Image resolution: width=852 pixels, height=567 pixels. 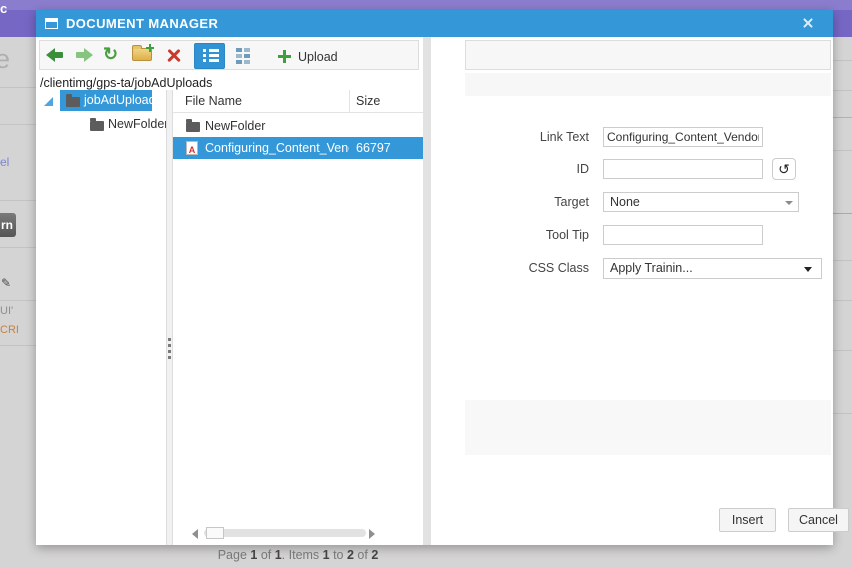 What do you see at coordinates (192, 148) in the screenshot?
I see `pdf-file-icon: A` at bounding box center [192, 148].